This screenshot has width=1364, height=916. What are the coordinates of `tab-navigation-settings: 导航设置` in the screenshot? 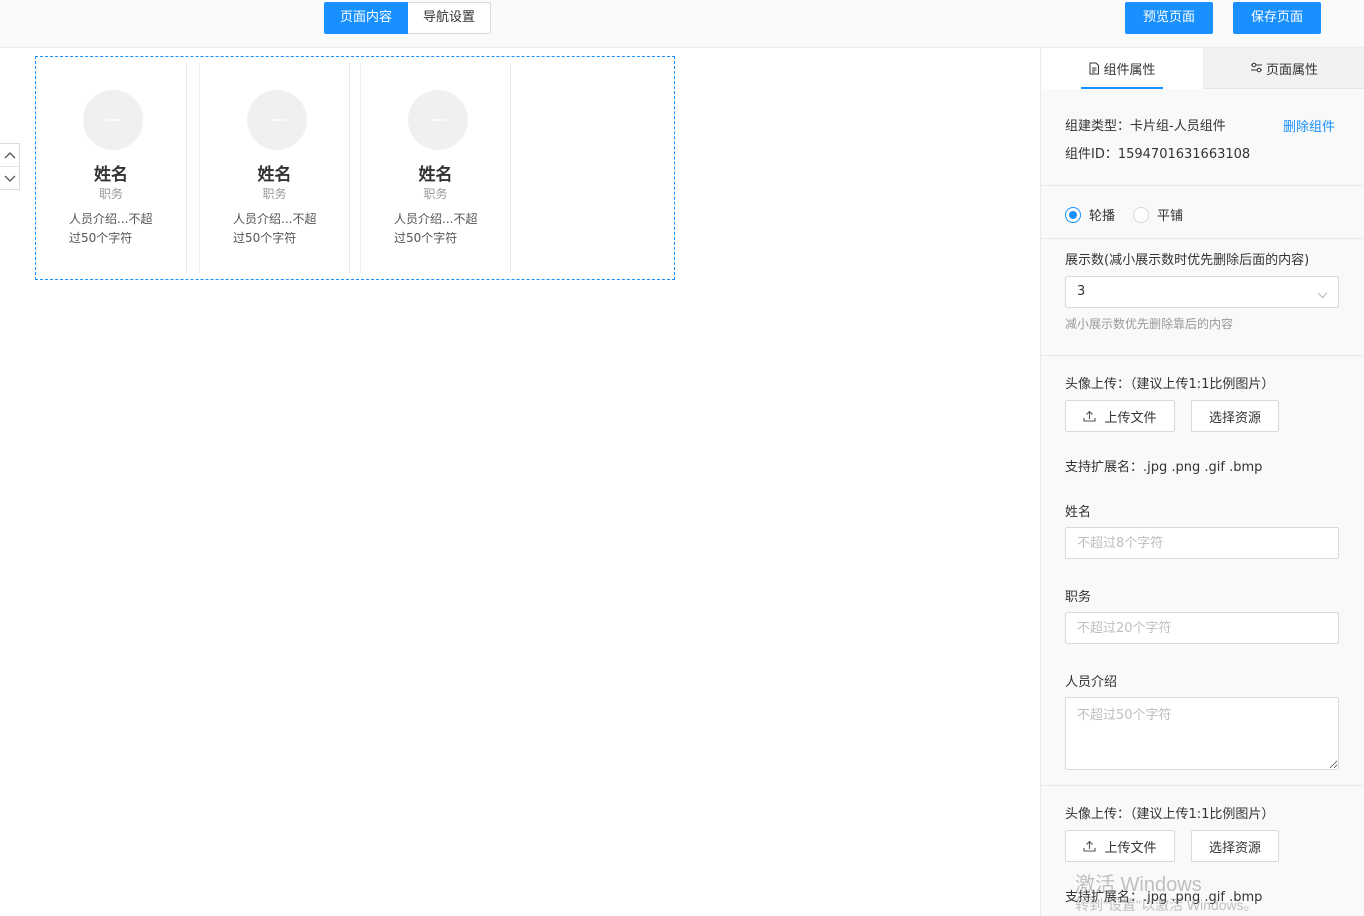 It's located at (450, 18).